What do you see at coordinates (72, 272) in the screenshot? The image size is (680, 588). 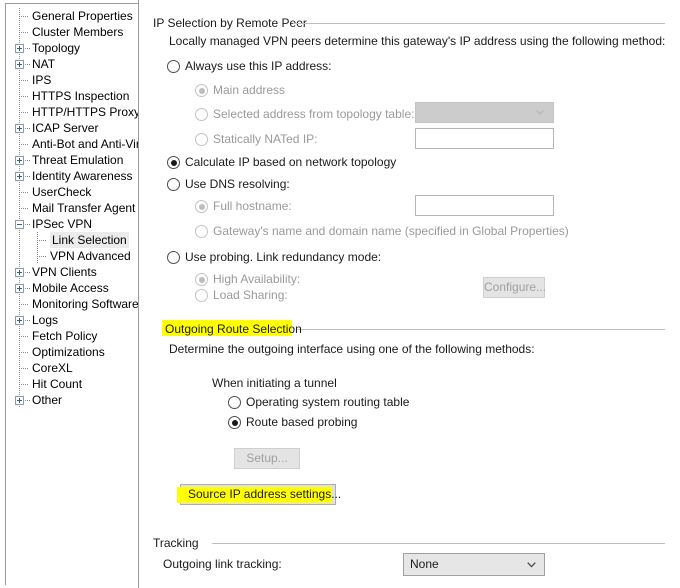 I see `sidebar-item-vpn-clients: VPN Clients` at bounding box center [72, 272].